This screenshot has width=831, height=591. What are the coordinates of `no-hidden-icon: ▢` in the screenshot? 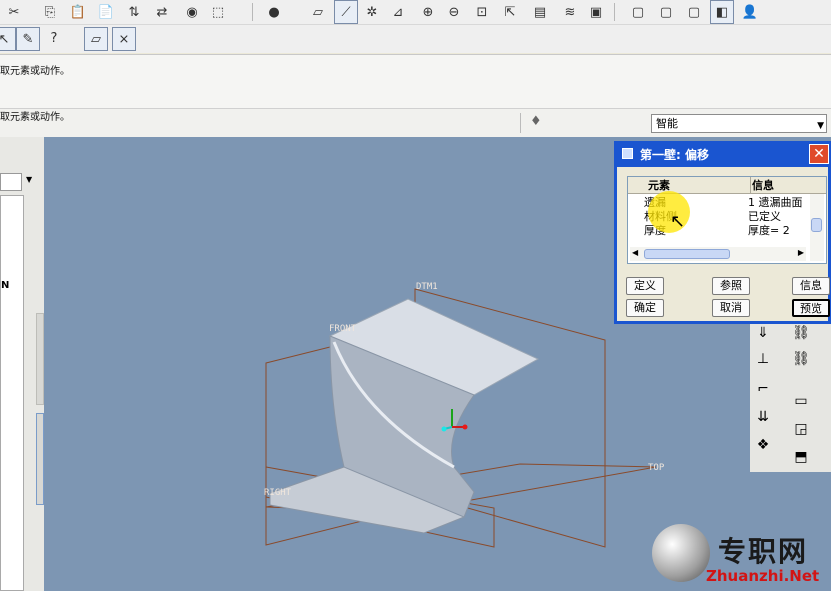 It's located at (694, 12).